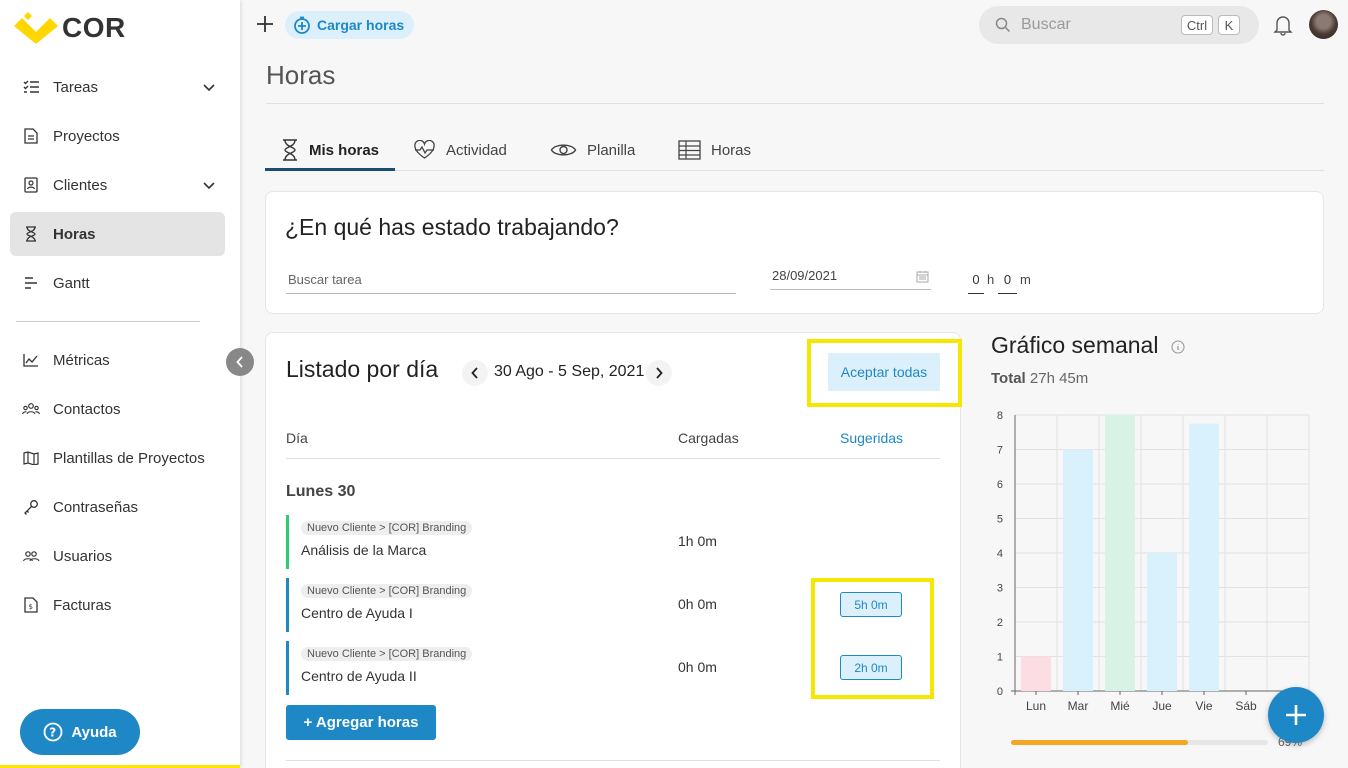 This screenshot has height=768, width=1348. I want to click on time-entry-card, so click(794, 252).